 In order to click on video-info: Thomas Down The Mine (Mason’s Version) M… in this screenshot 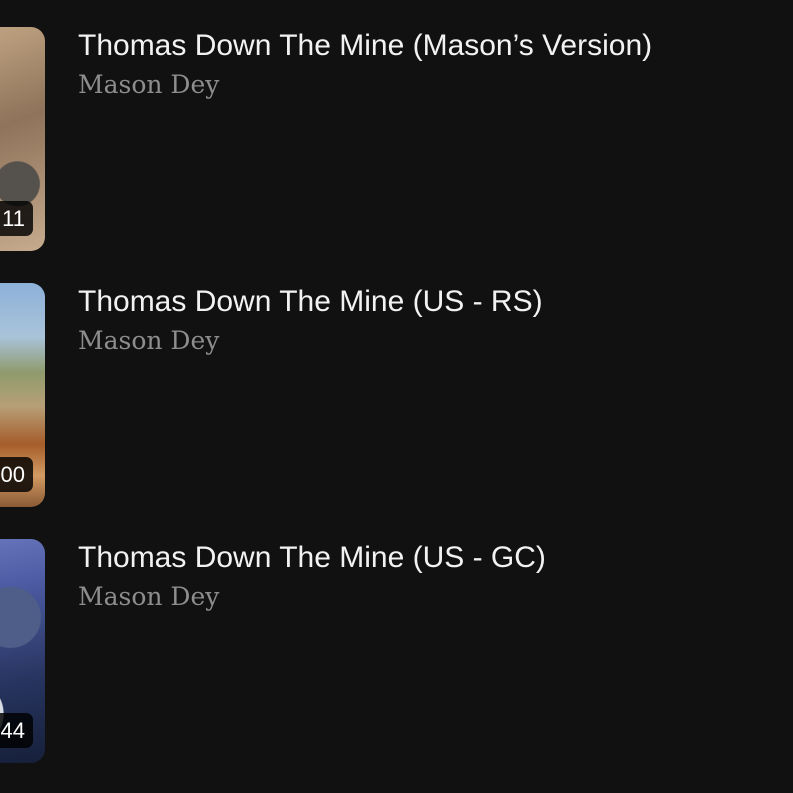, I will do `click(428, 63)`.